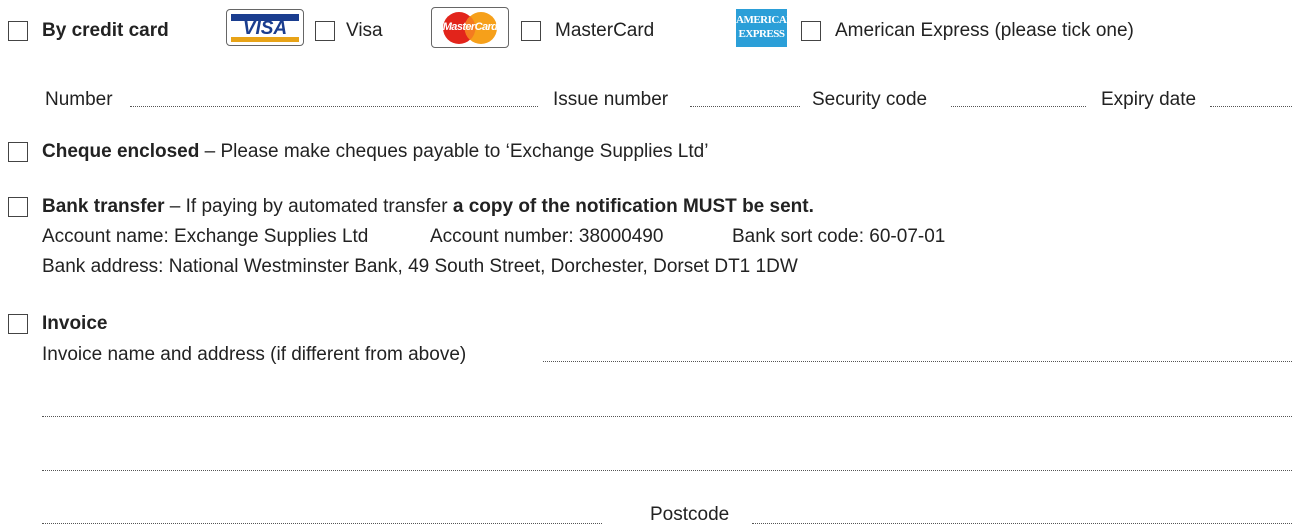  I want to click on cheque-label: Cheque enclosed, so click(121, 151).